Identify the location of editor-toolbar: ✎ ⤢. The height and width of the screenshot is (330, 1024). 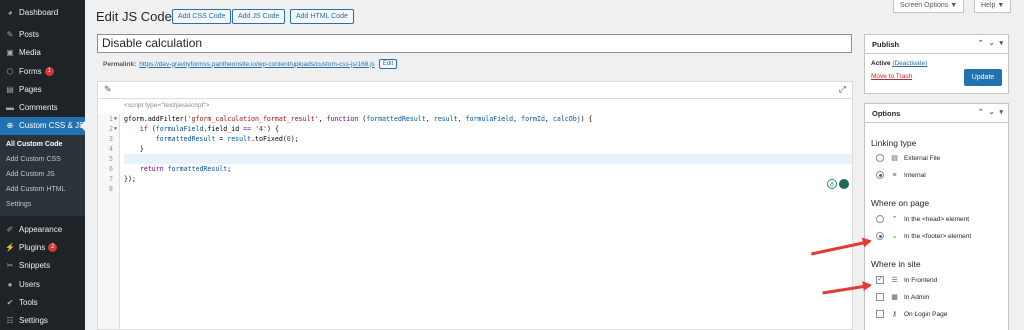
(475, 90).